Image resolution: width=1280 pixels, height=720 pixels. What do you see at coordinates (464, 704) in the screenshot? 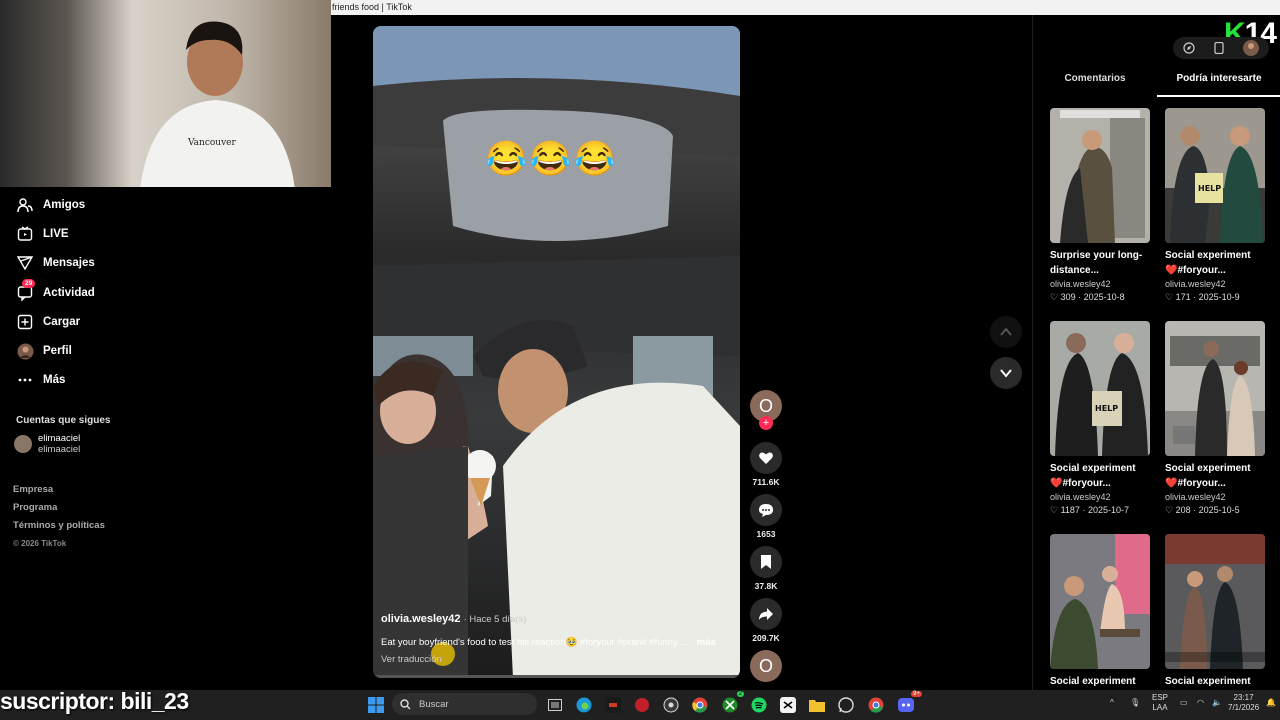
I see `taskbar-search-box: Buscar` at bounding box center [464, 704].